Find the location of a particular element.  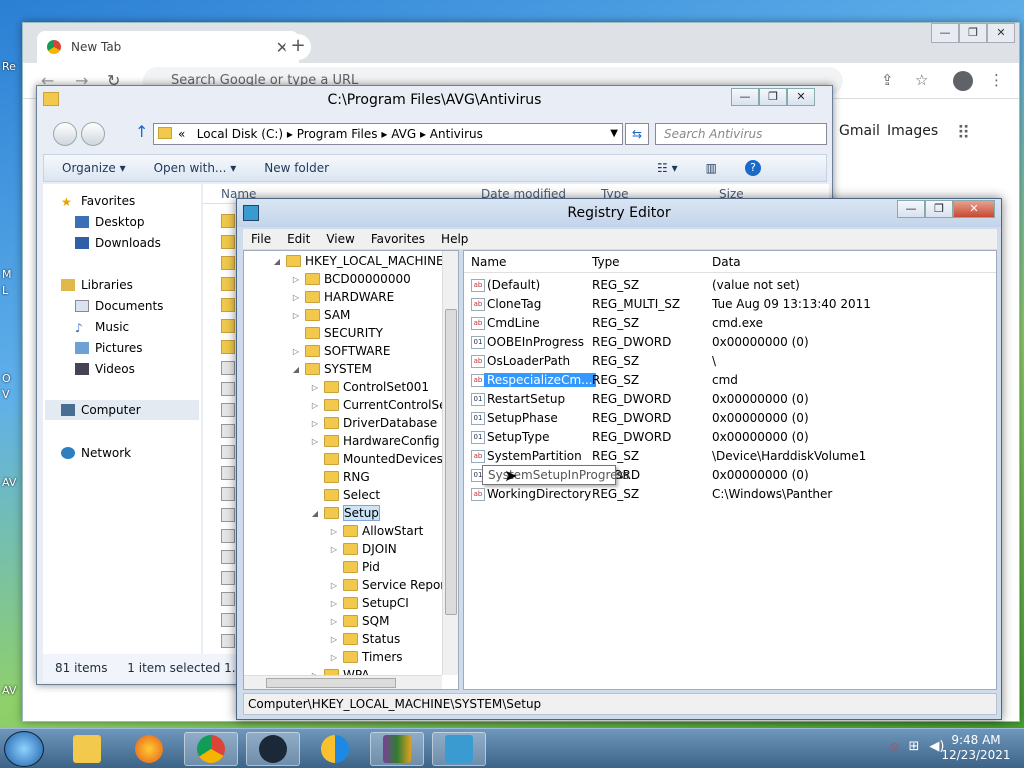

search-input: Search Antivirus is located at coordinates (741, 134).